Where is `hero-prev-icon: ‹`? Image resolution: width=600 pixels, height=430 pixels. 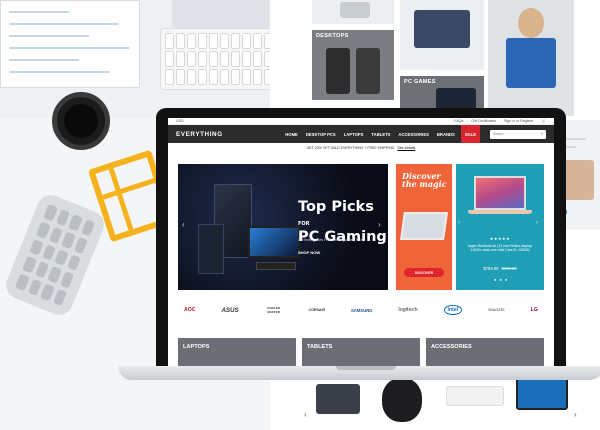
hero-prev-icon: ‹ is located at coordinates (183, 224).